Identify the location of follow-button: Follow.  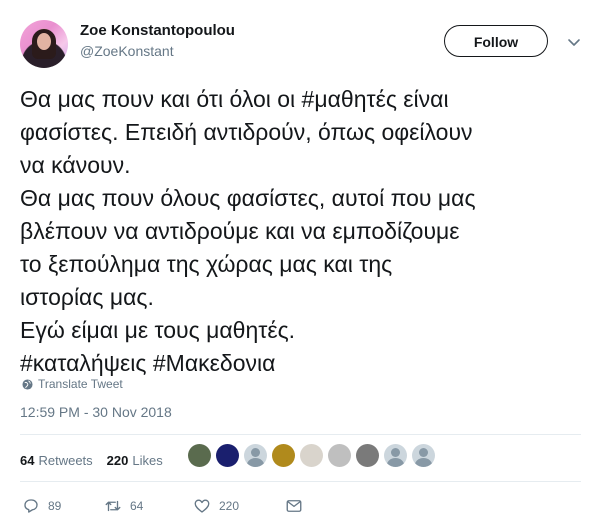
(496, 41).